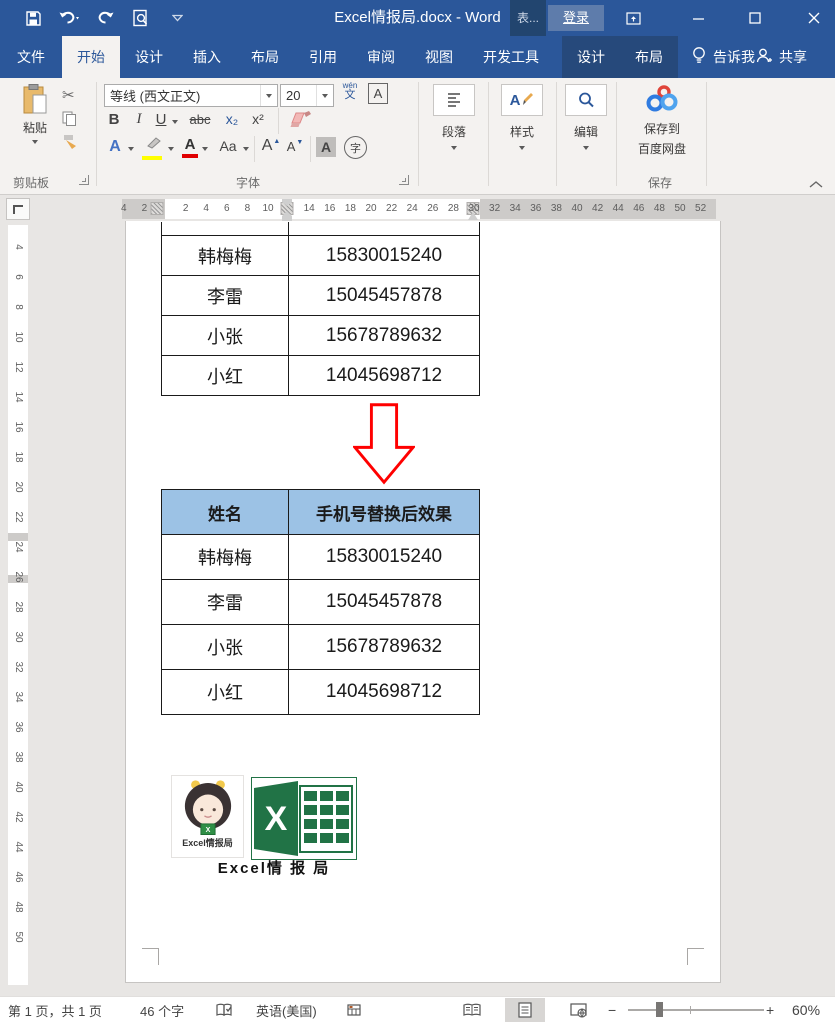 This screenshot has width=835, height=1022. I want to click on share-label: 共享, so click(793, 57).